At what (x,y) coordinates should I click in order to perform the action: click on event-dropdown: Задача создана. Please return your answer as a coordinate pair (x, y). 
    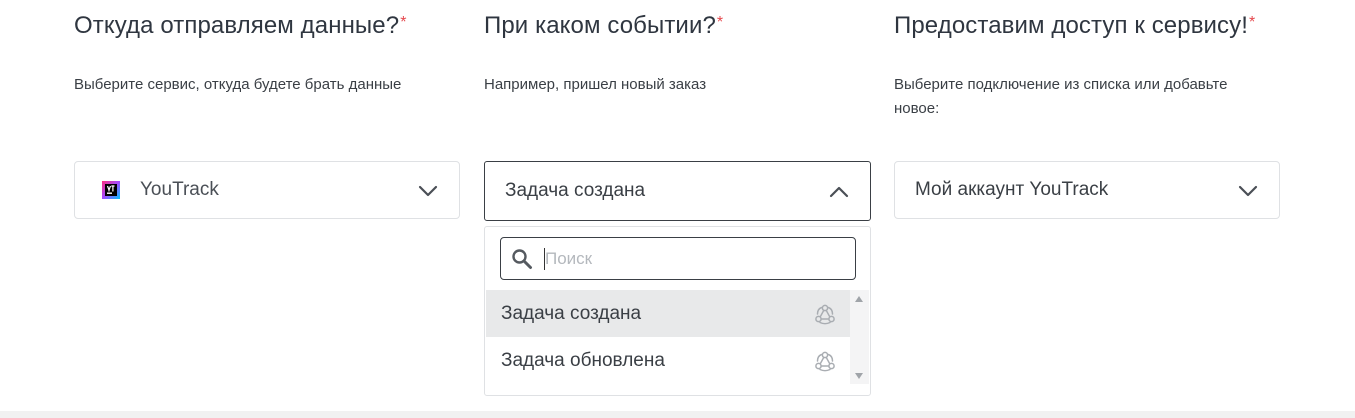
    Looking at the image, I should click on (677, 311).